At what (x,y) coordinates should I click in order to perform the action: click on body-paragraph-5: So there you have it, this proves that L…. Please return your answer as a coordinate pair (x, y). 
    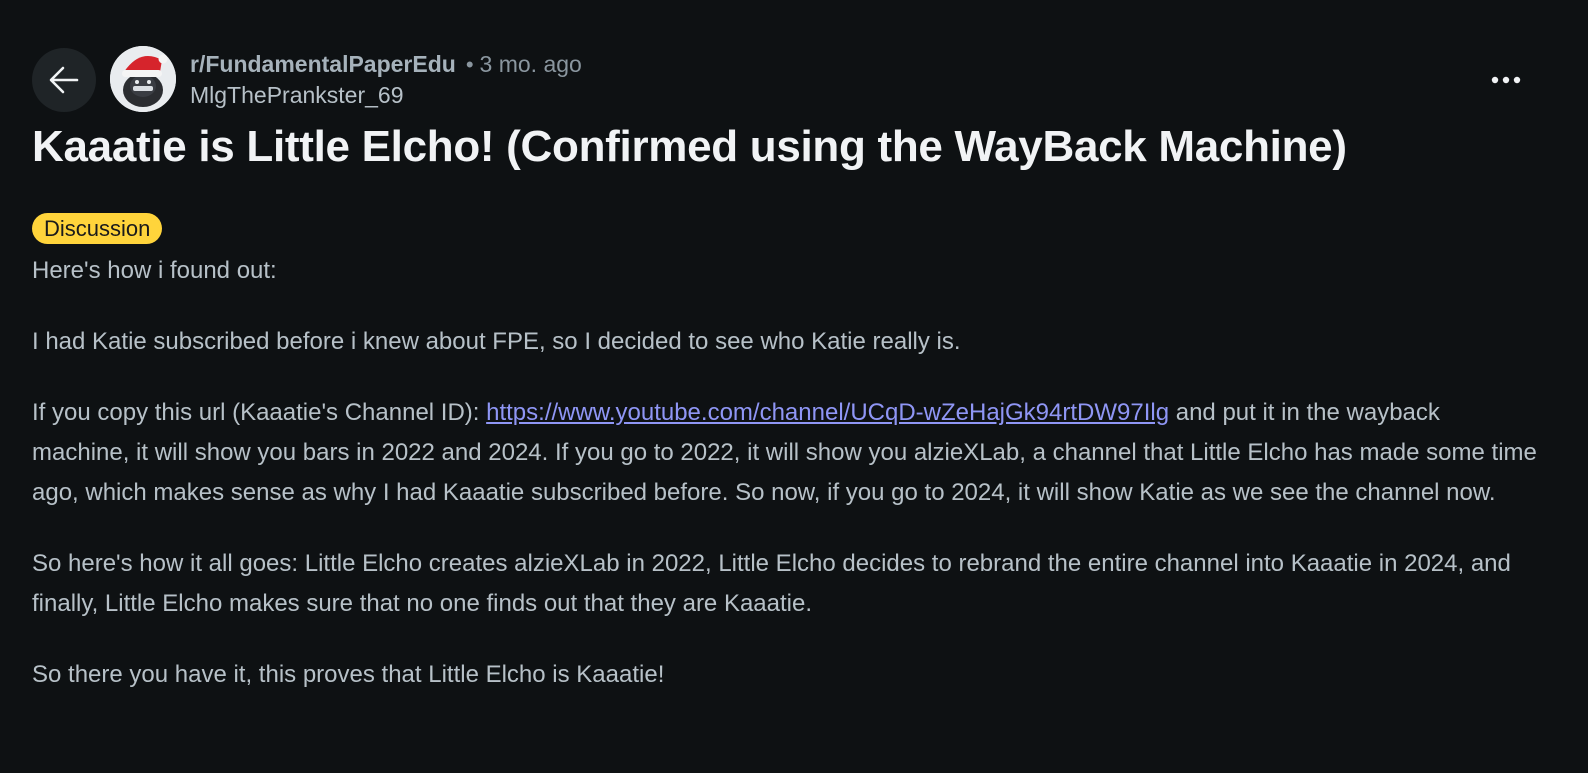
    Looking at the image, I should click on (348, 674).